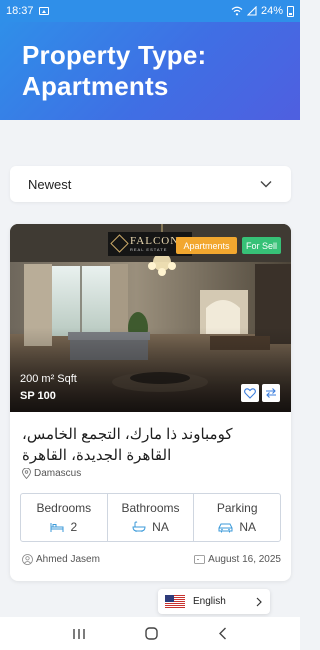 The image size is (320, 650). What do you see at coordinates (225, 527) in the screenshot?
I see `car-icon` at bounding box center [225, 527].